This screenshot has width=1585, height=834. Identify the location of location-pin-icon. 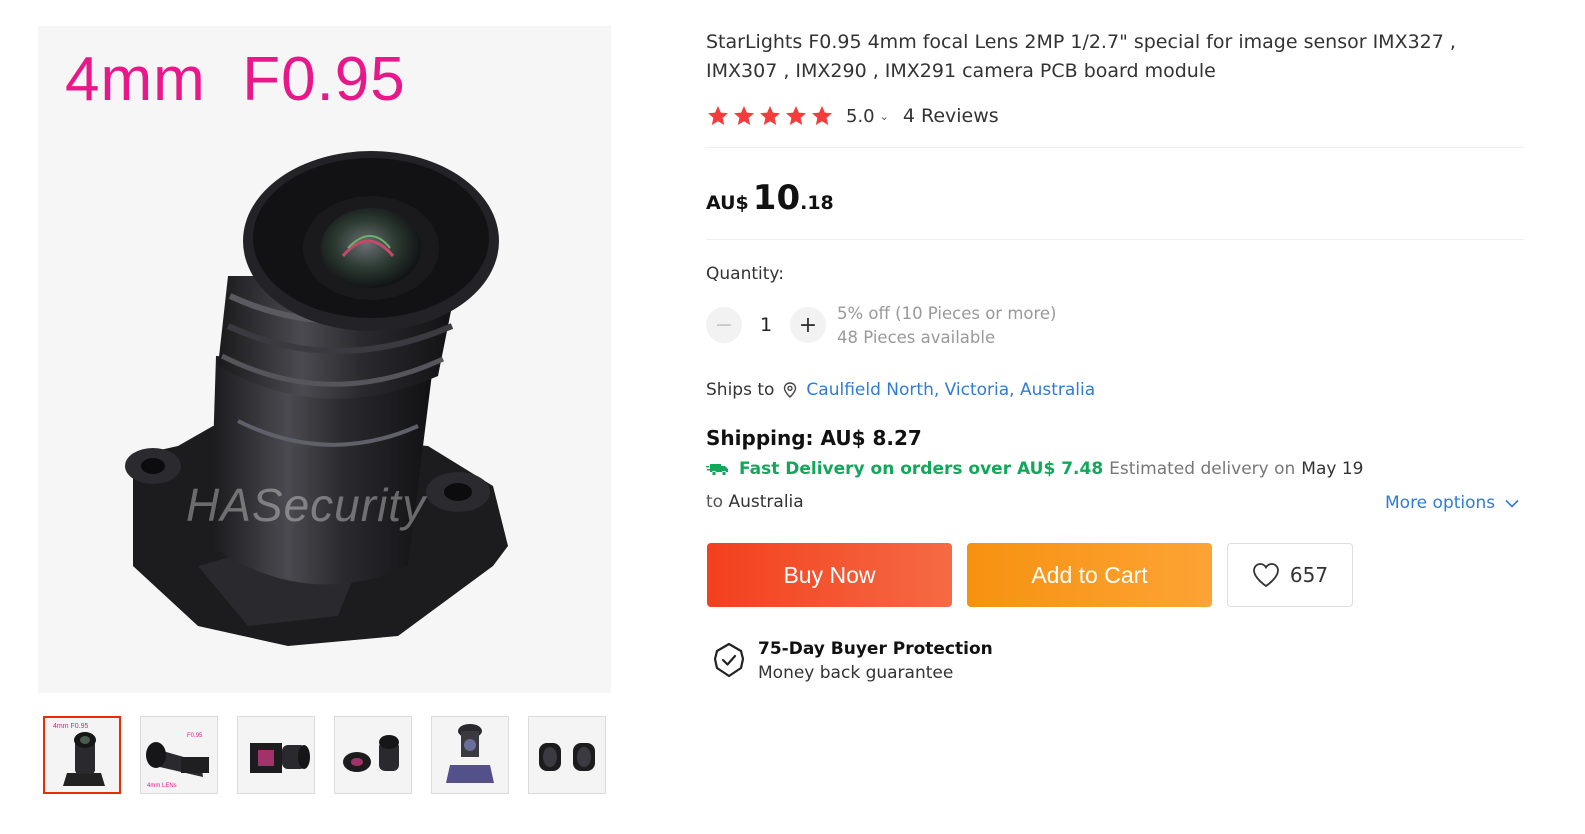
(790, 390).